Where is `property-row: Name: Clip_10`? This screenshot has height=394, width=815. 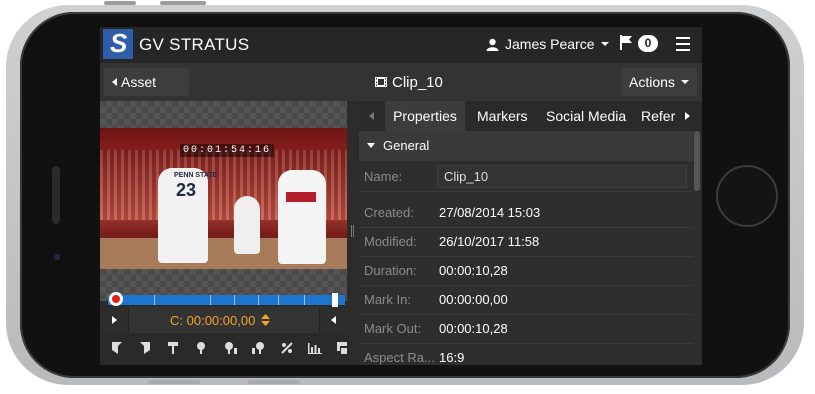 property-row: Name: Clip_10 is located at coordinates (526, 177).